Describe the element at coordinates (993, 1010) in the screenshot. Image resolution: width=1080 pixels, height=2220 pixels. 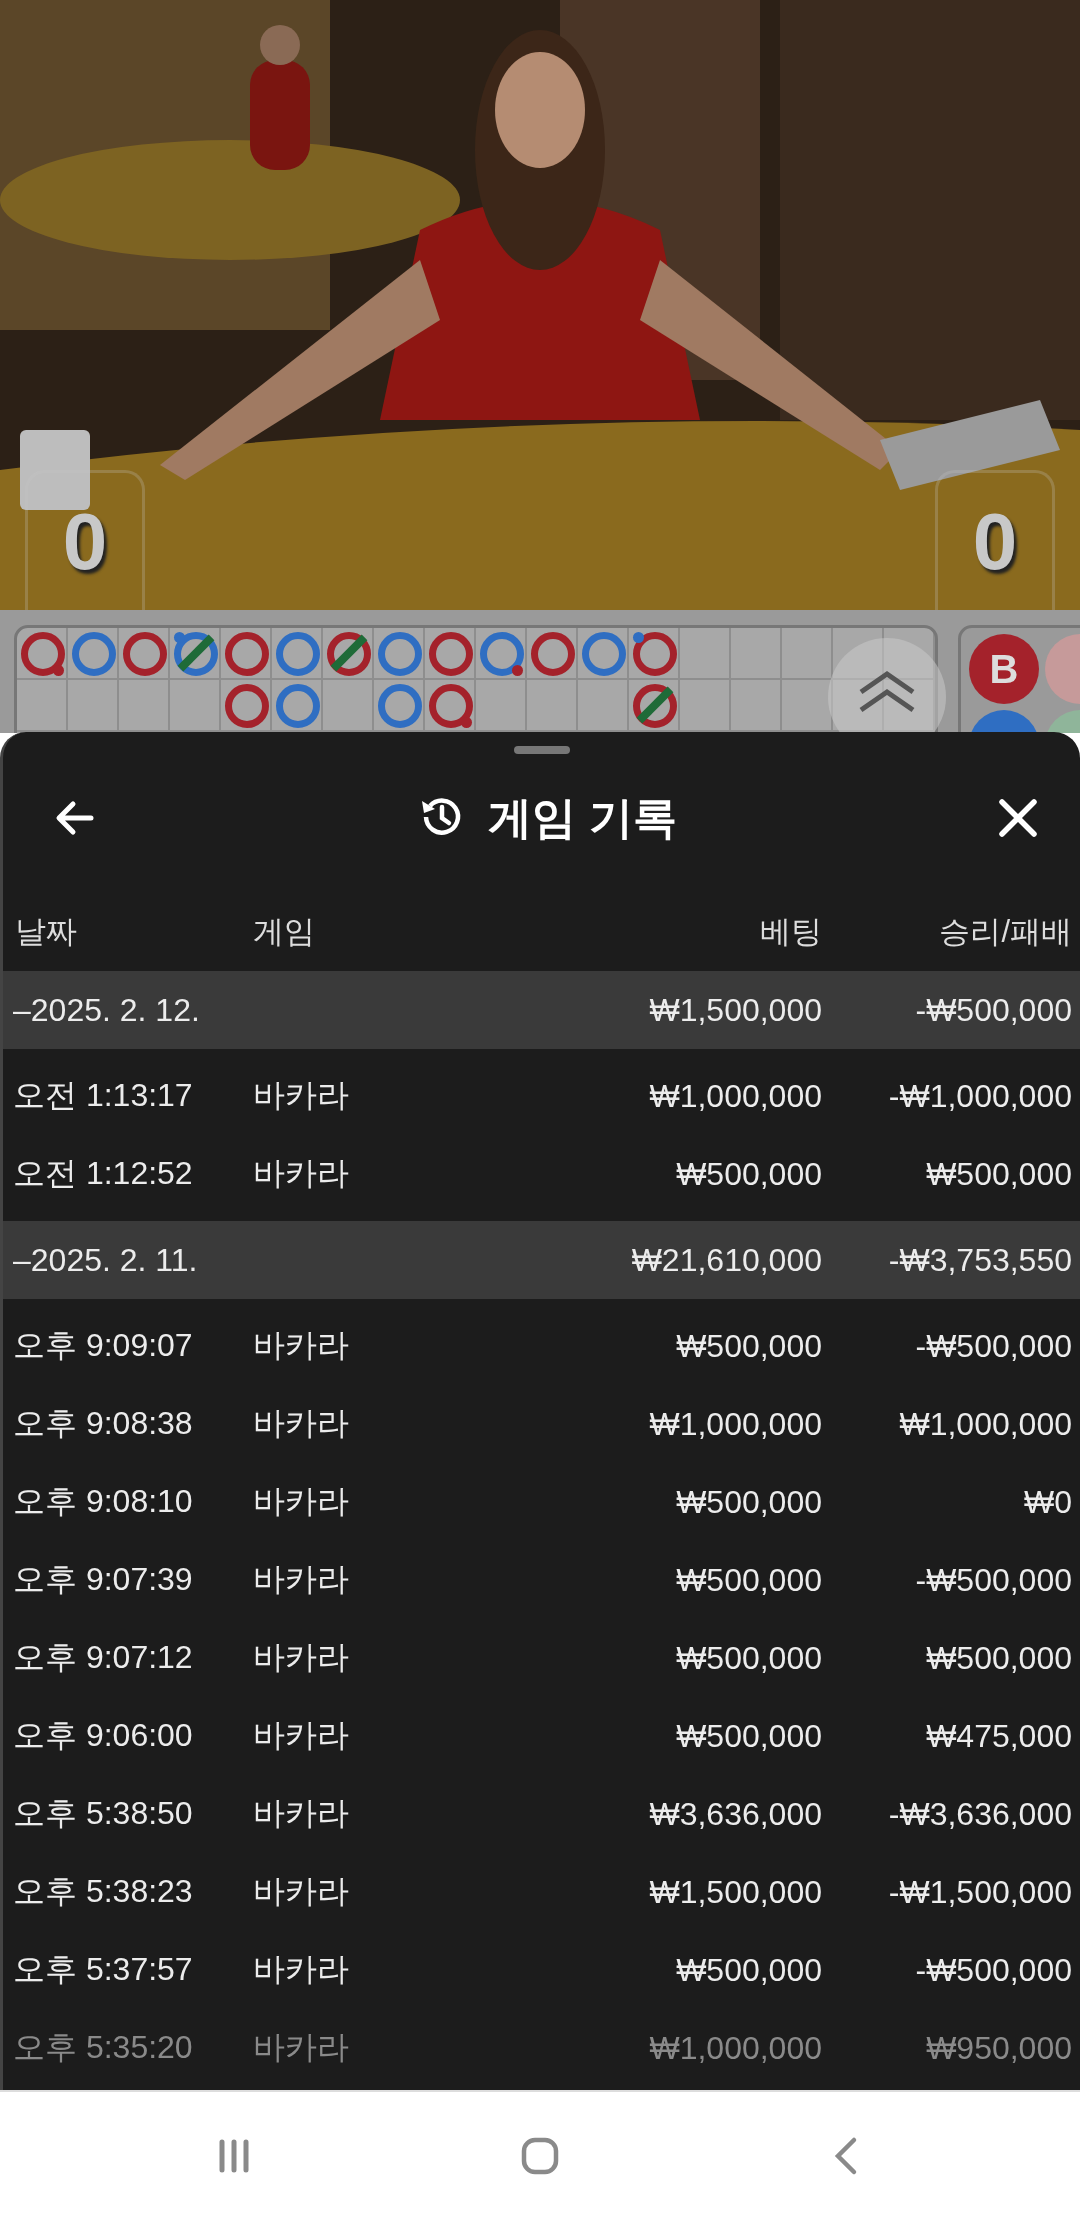
I see `date-group-cell-text: -₩500,000` at that location.